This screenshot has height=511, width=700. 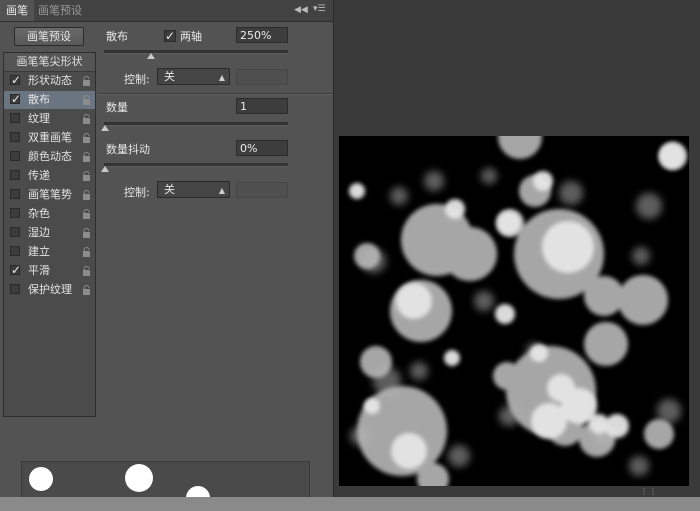 I want to click on scatter-control-label: 控制:, so click(x=137, y=79).